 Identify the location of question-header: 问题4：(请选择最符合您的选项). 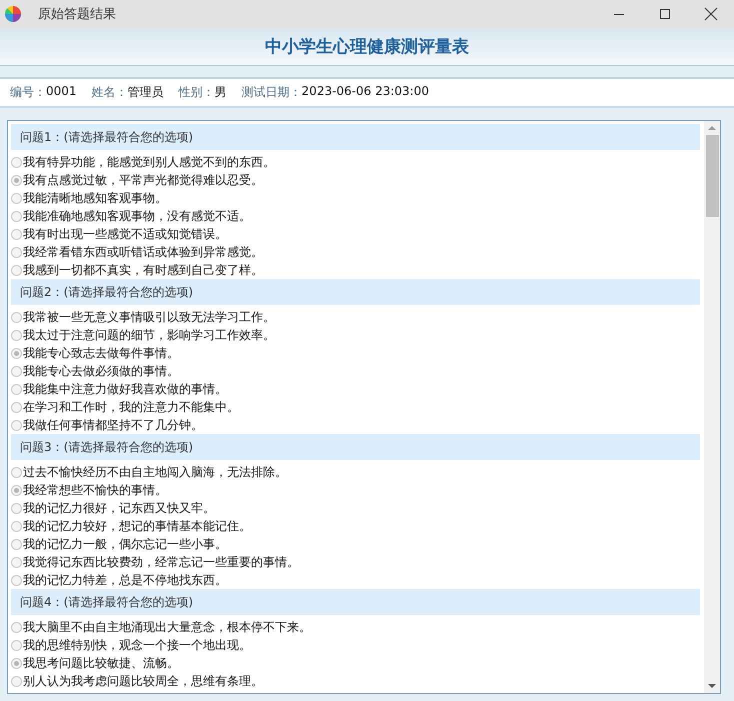
(355, 602).